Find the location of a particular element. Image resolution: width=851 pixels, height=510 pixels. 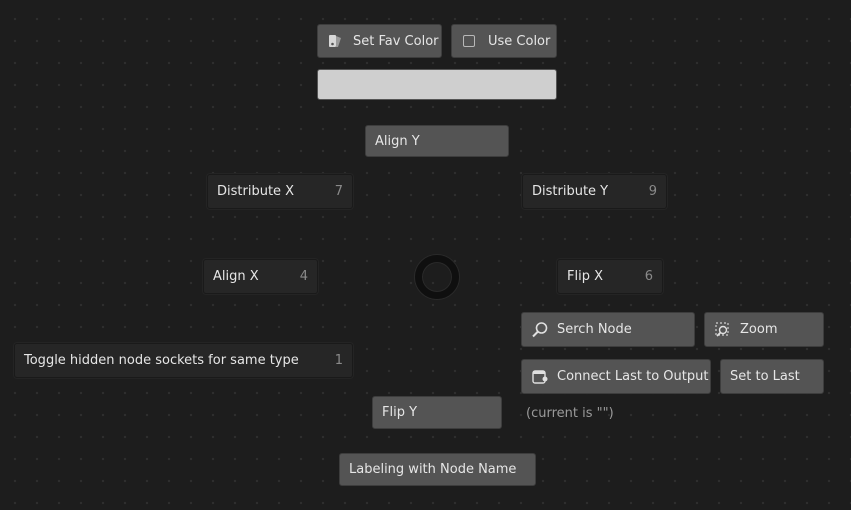

checkbox-icon is located at coordinates (469, 41).